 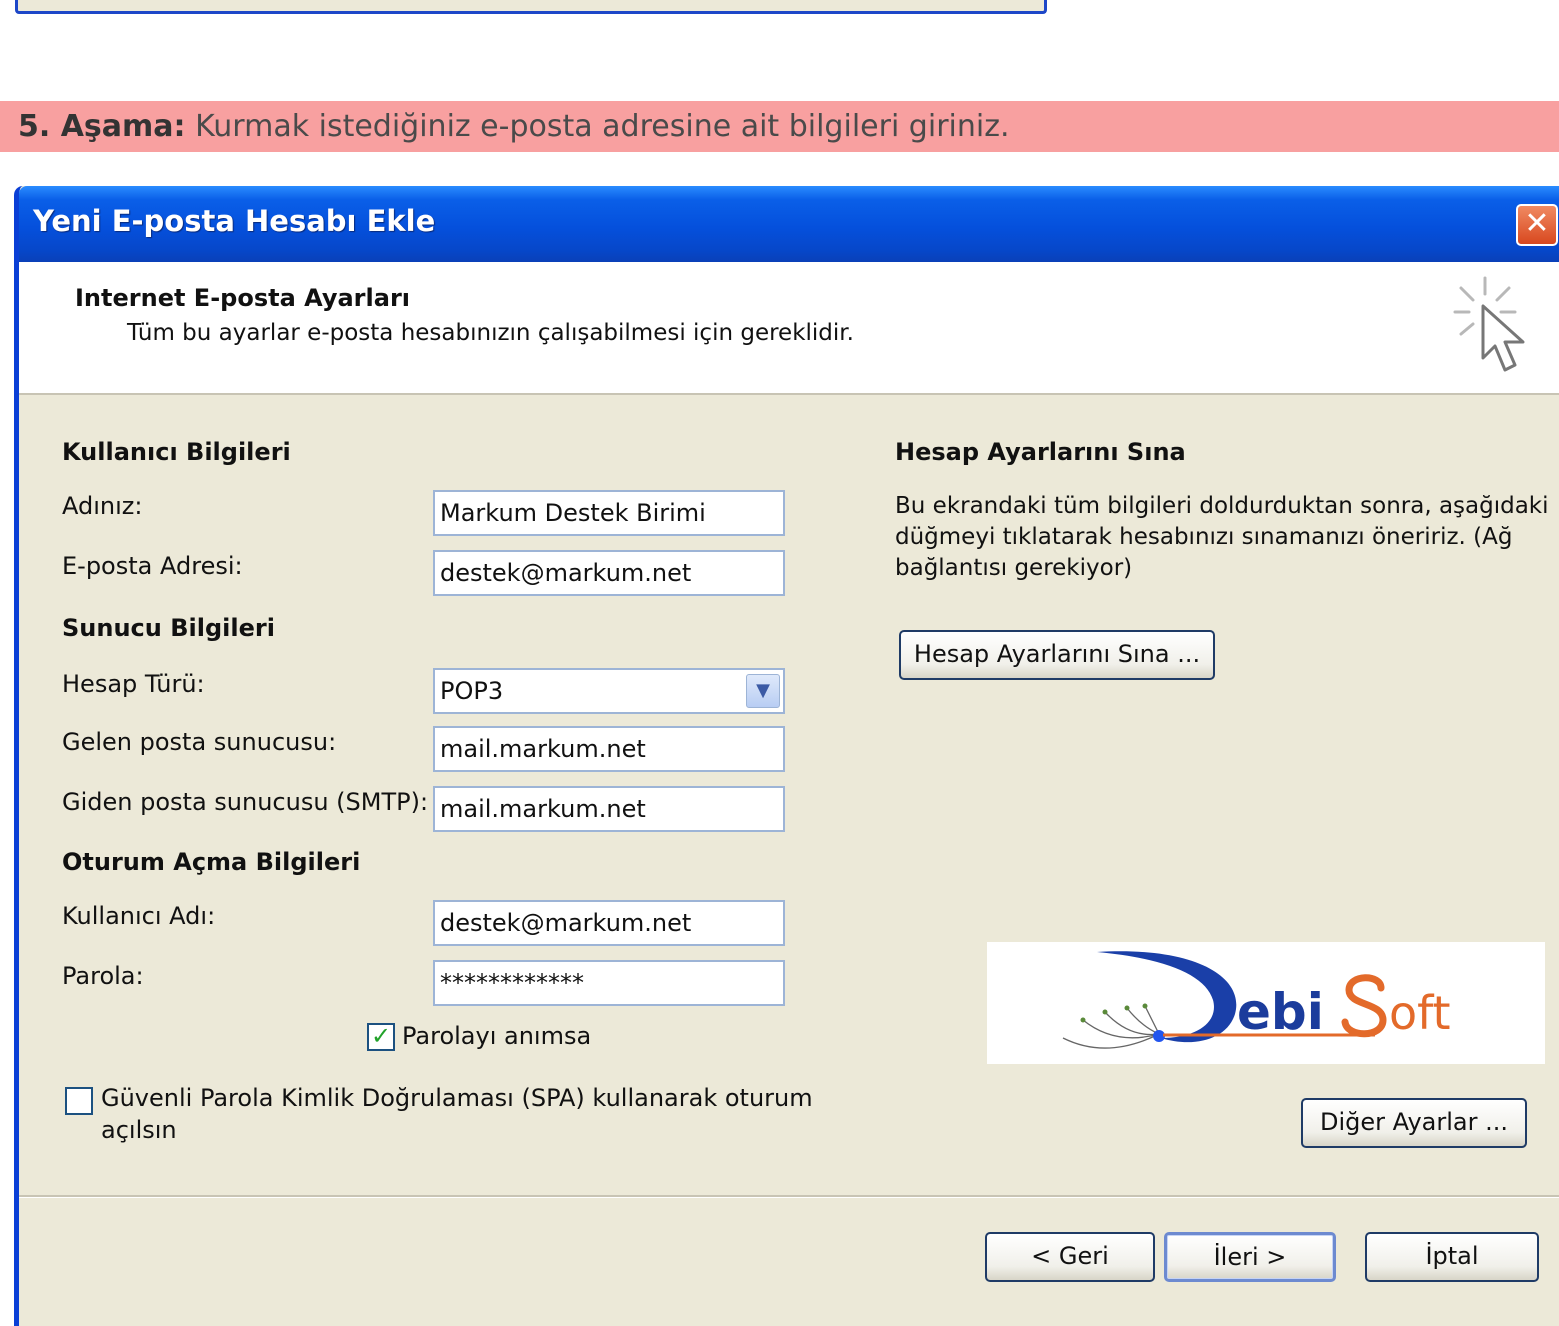 I want to click on debisoft-logo: ebi oft, so click(x=1266, y=1003).